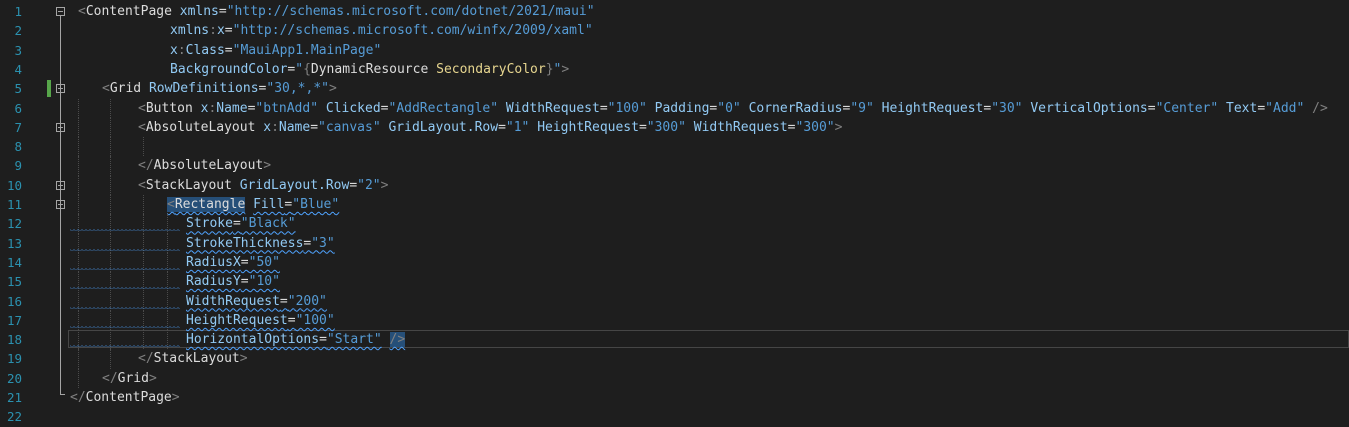 This screenshot has height=427, width=1349. Describe the element at coordinates (674, 282) in the screenshot. I see `code-line: 15 RadiusY="10"` at that location.